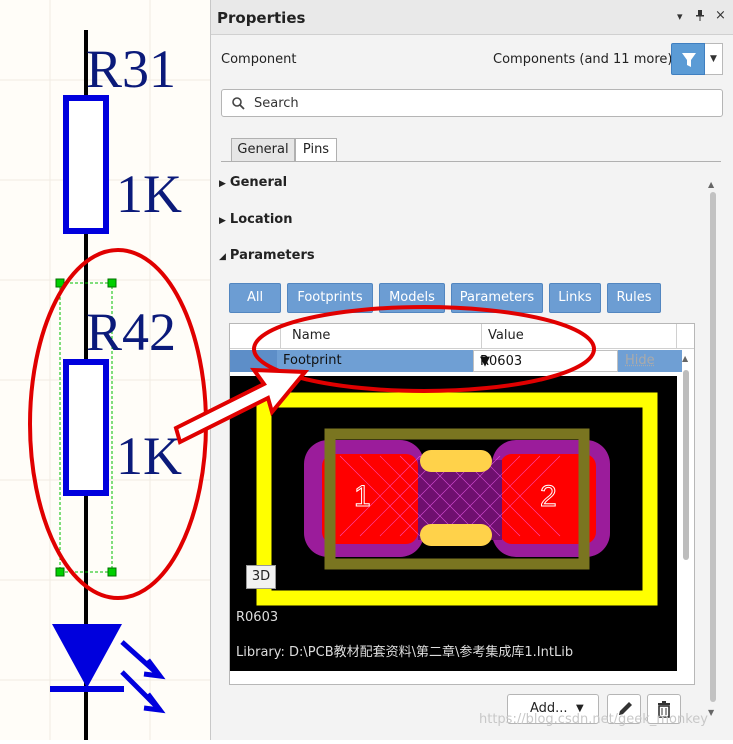  What do you see at coordinates (312, 360) in the screenshot?
I see `row-name: Footprint` at bounding box center [312, 360].